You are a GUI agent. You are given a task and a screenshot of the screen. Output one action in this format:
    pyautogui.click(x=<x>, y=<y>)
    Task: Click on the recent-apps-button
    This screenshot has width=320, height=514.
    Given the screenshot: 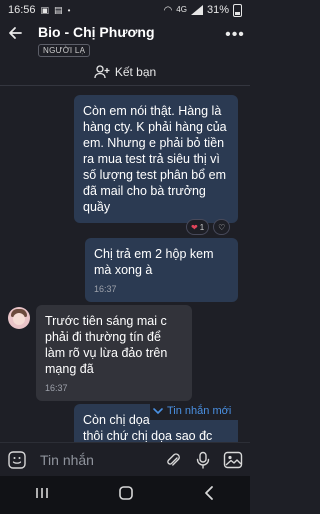 What is the action you would take?
    pyautogui.click(x=42, y=495)
    